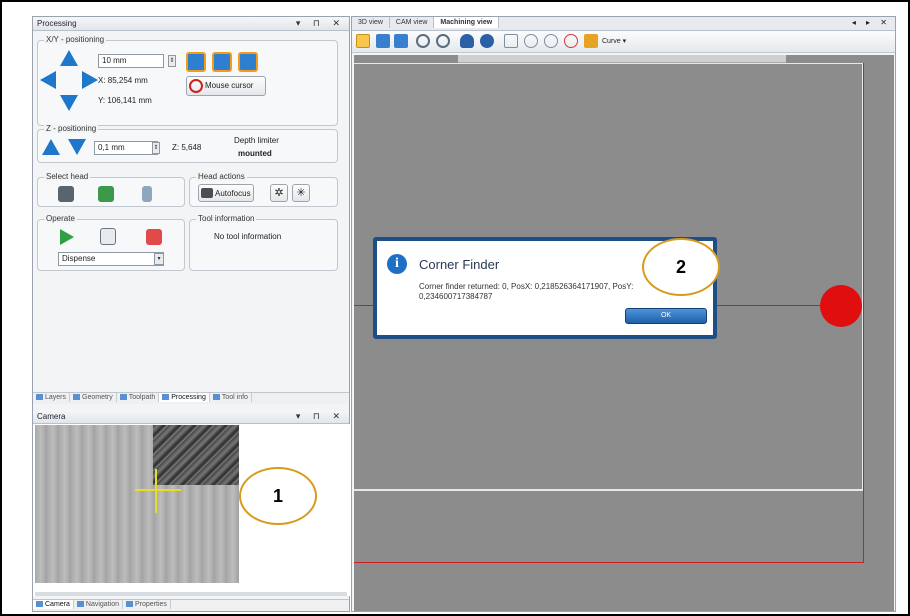 This screenshot has width=910, height=616. I want to click on view-tabs: 3D view CAM view Machining view ◂ ▸ ✕, so click(623, 24).